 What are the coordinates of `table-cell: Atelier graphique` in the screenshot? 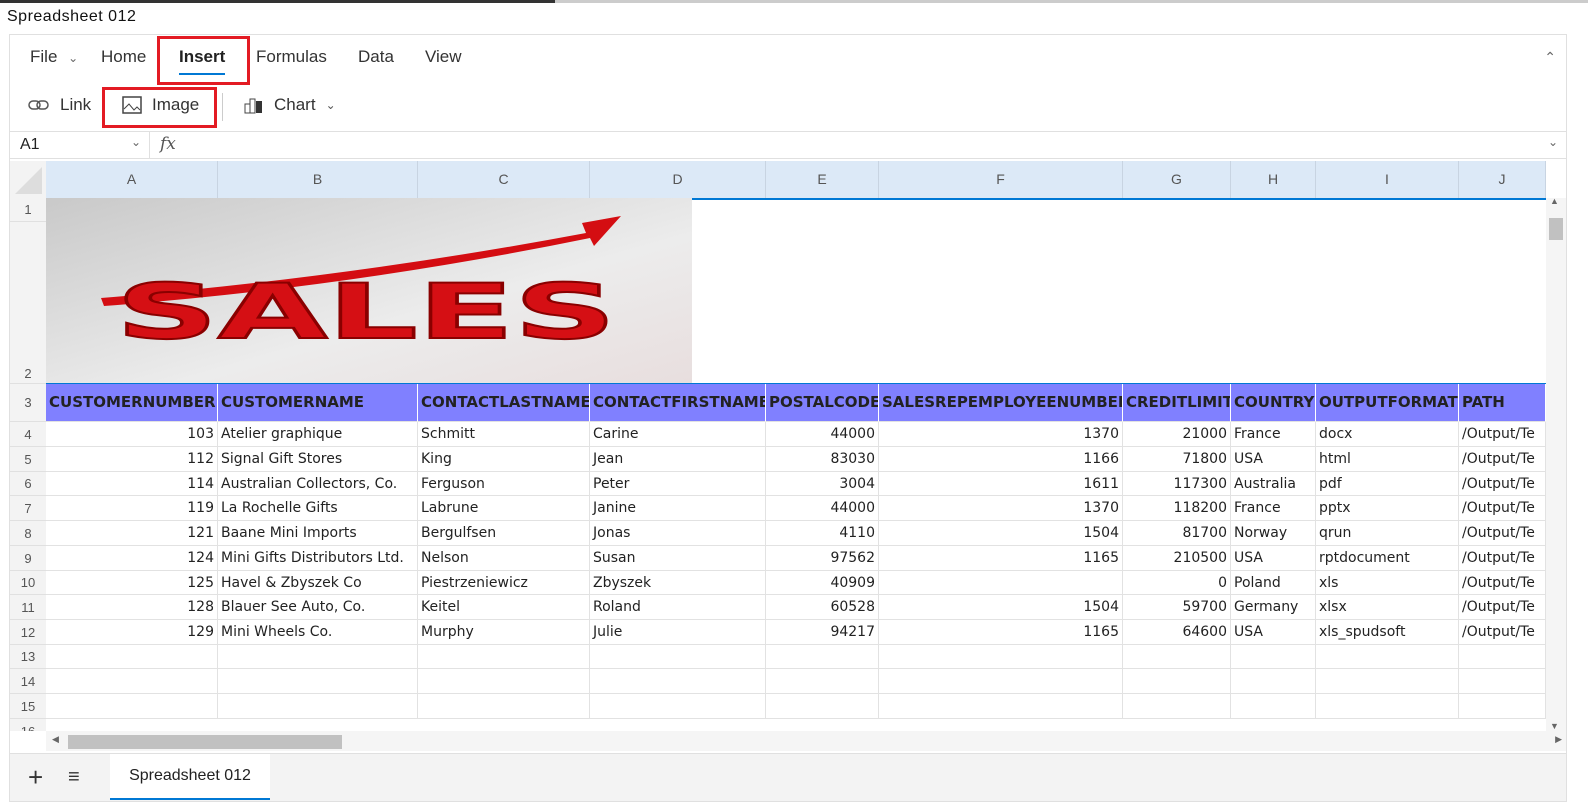 It's located at (318, 434).